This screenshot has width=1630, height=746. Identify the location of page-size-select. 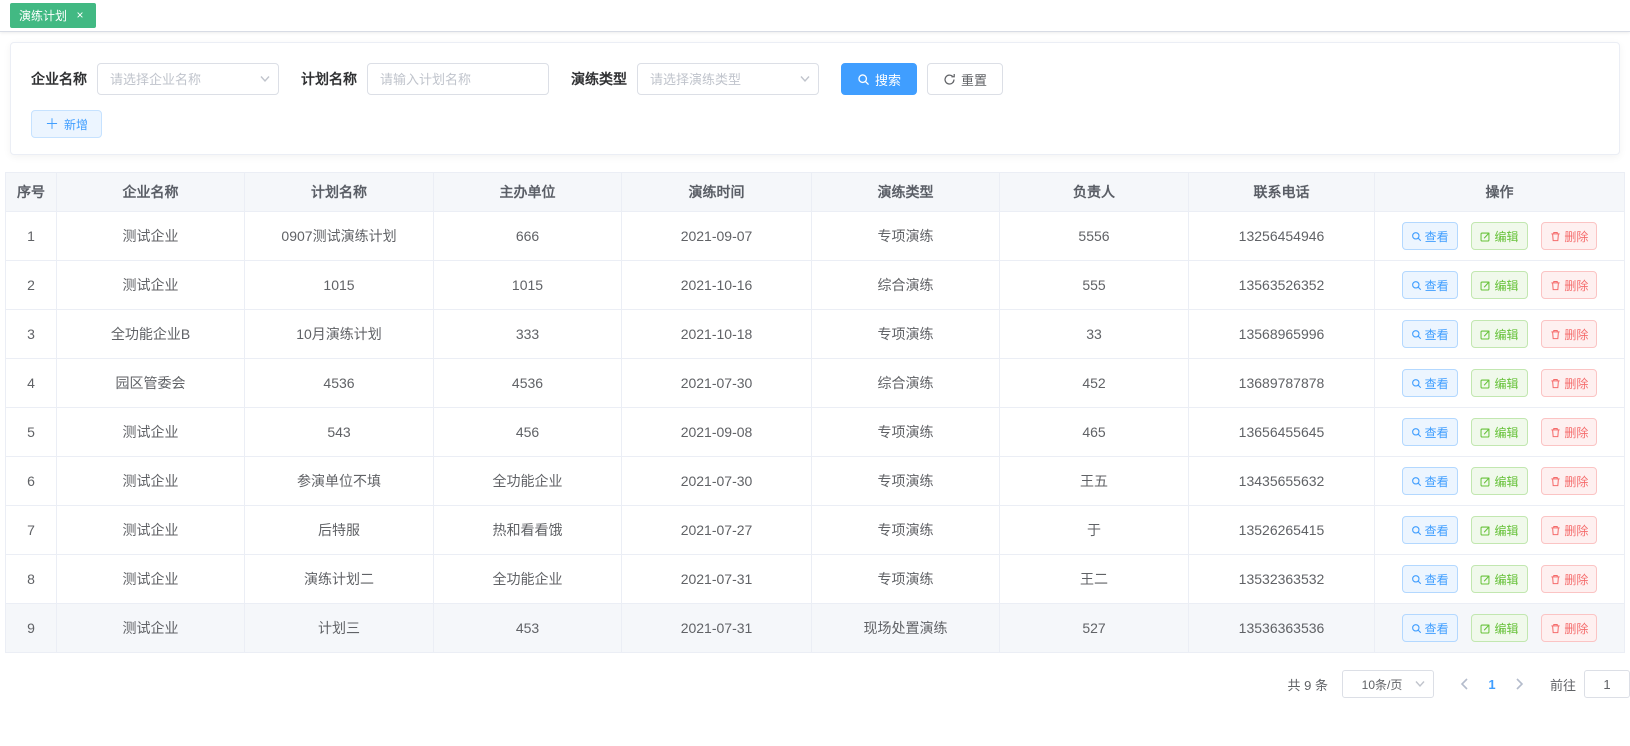
(1387, 684).